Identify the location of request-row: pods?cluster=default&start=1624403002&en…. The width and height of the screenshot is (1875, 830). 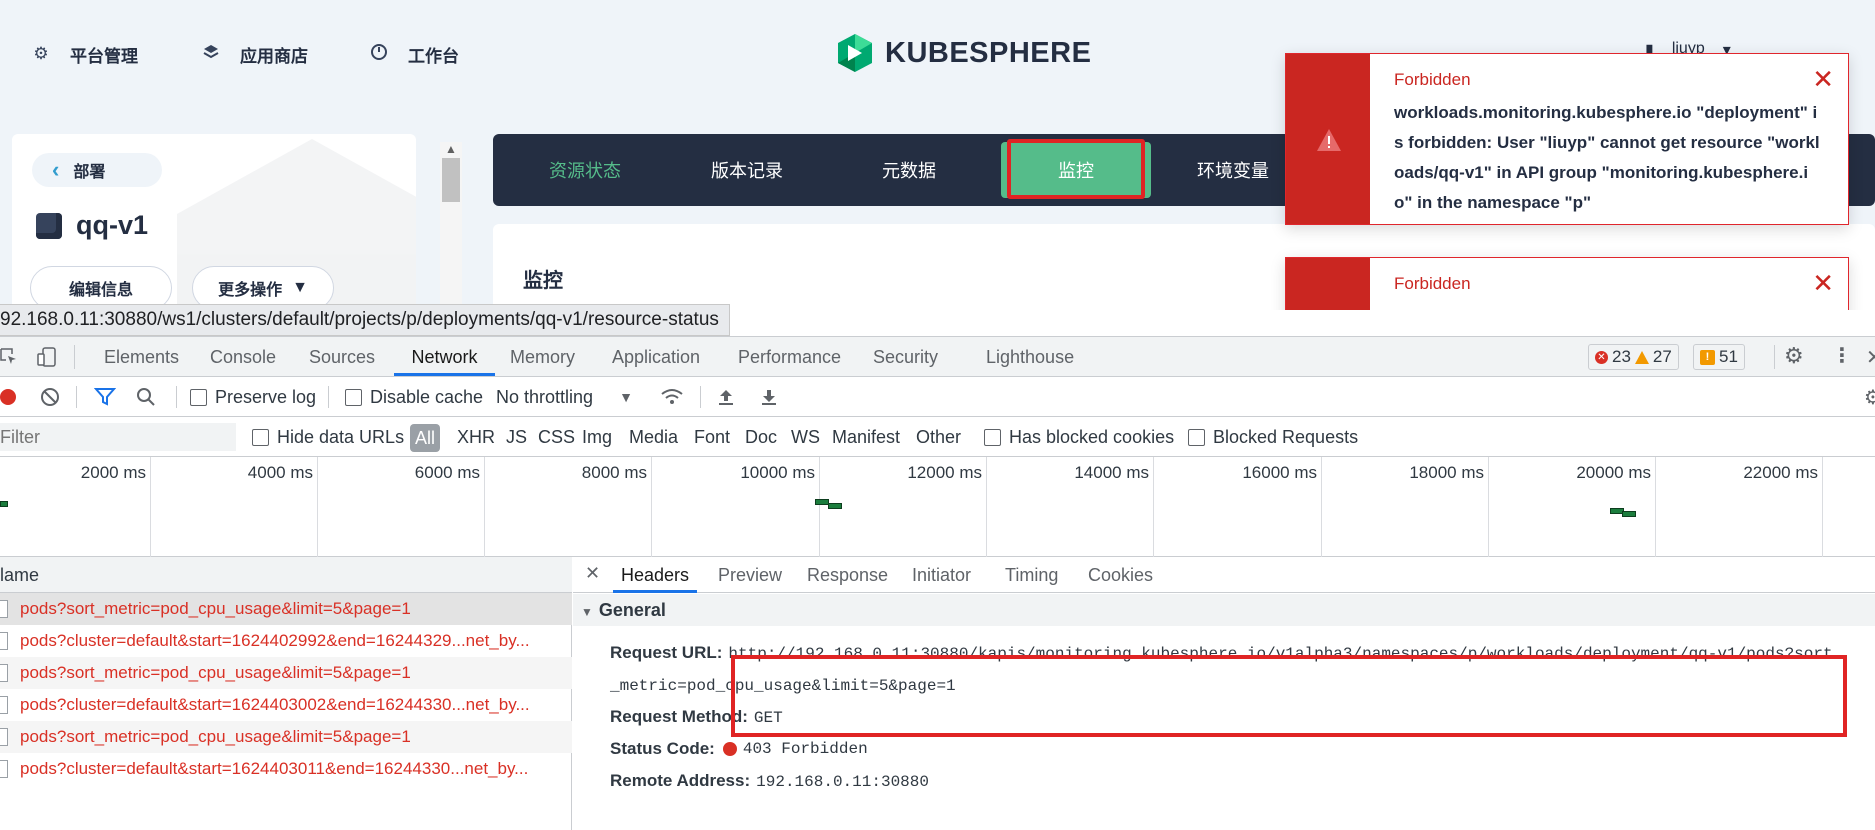
(286, 705).